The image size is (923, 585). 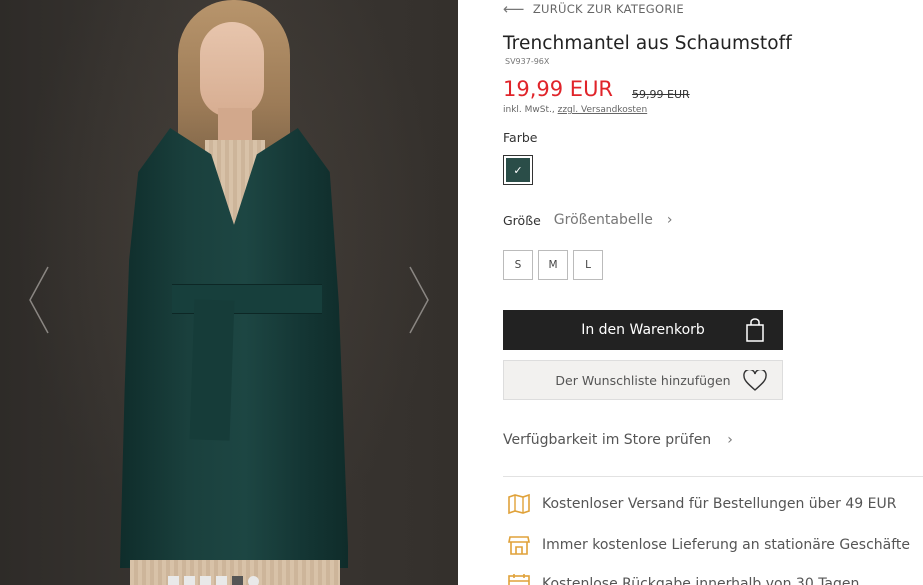 I want to click on store-availability-link: Verfügbarkeit im Store prüfen ›, so click(x=618, y=440).